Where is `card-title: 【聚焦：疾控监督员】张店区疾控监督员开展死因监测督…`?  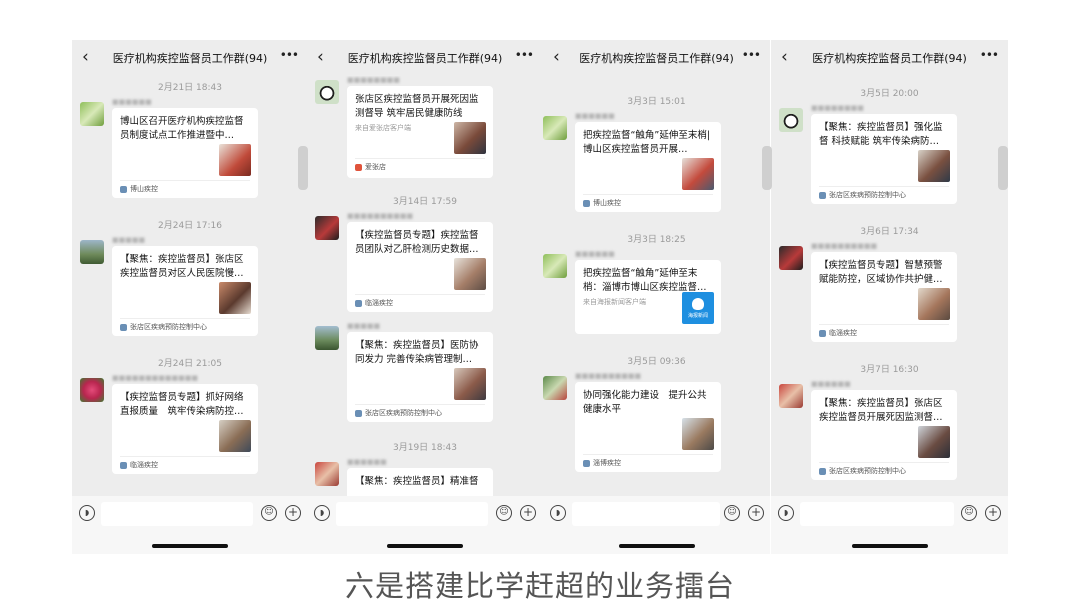 card-title: 【聚焦：疾控监督员】张店区疾控监督员开展死因监测督… is located at coordinates (881, 410).